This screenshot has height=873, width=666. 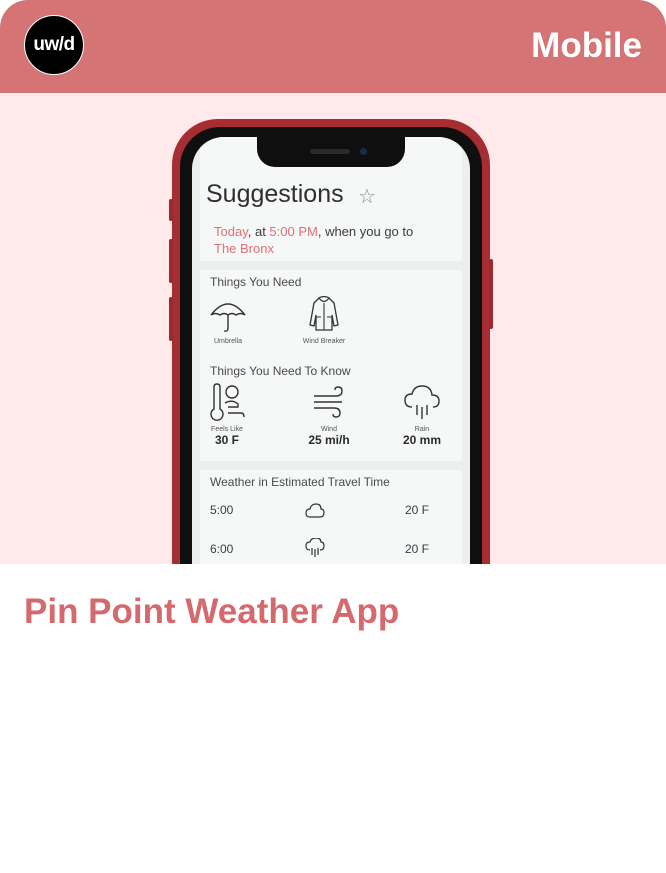 I want to click on phone-speaker, so click(x=330, y=151).